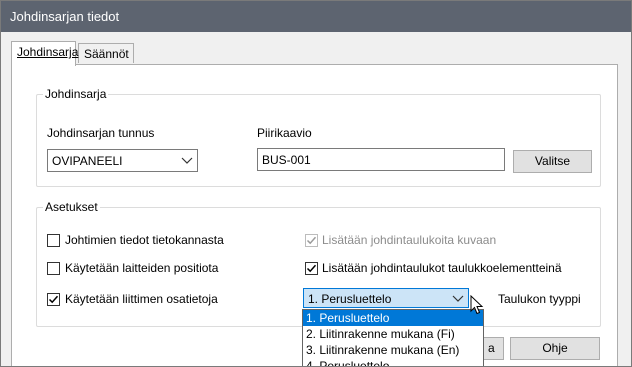 This screenshot has height=367, width=632. Describe the element at coordinates (141, 299) in the screenshot. I see `osatiedot-label: Käytetään liittimen osatietoja` at that location.